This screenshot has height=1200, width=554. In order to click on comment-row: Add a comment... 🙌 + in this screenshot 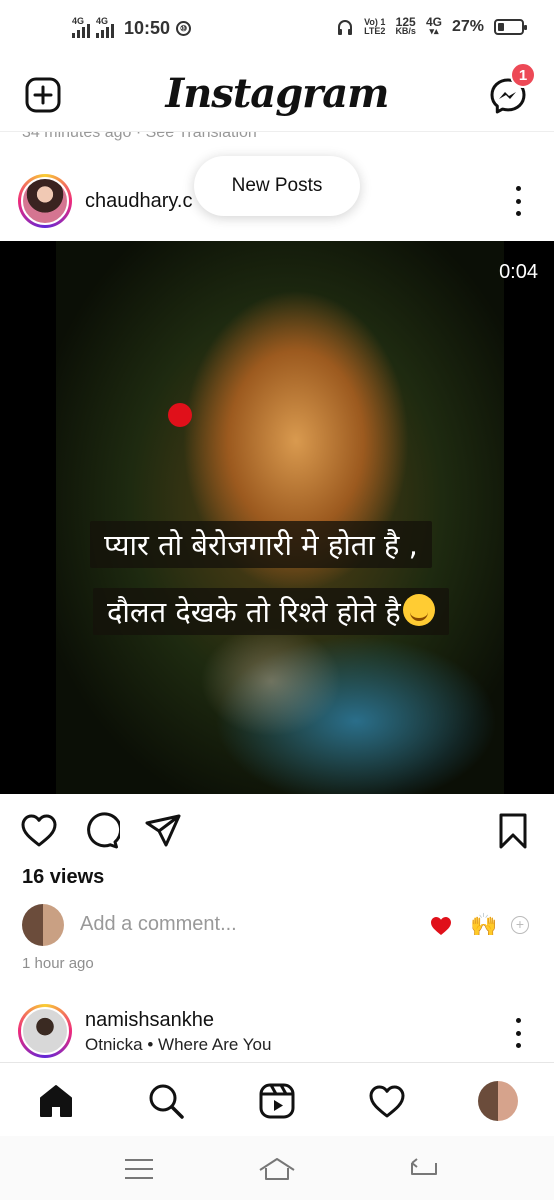, I will do `click(277, 925)`.